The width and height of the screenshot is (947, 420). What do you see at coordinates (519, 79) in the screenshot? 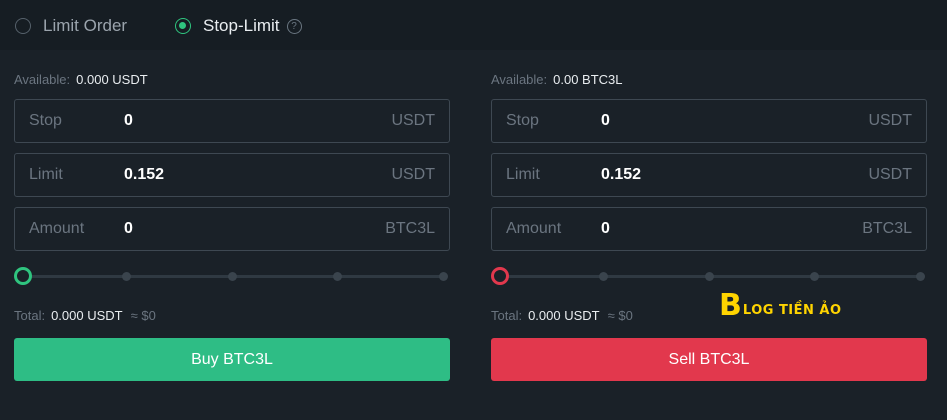
I see `sell-available-label: Available:` at bounding box center [519, 79].